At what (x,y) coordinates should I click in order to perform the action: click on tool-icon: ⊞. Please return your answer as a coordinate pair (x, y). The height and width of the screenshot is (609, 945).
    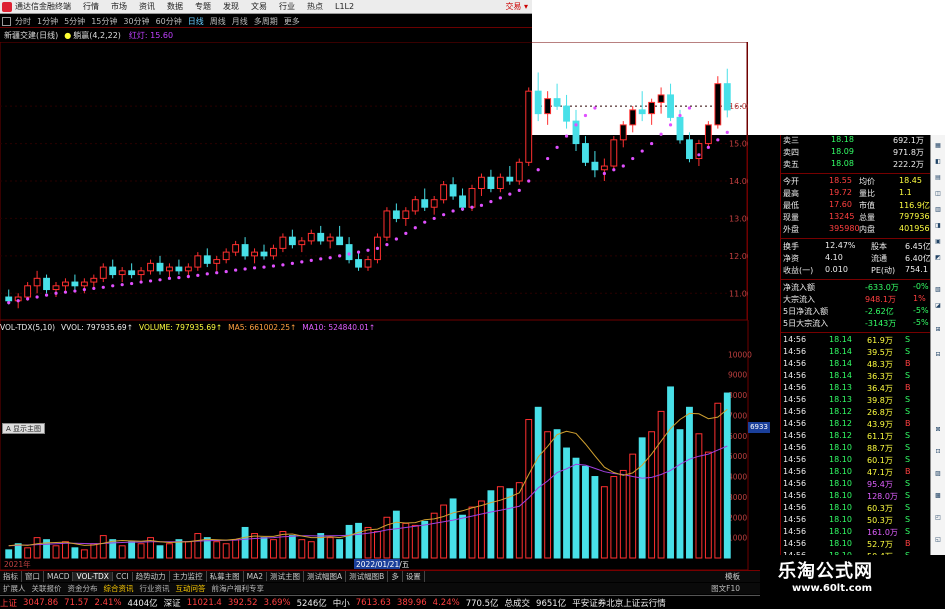
    Looking at the image, I should click on (938, 330).